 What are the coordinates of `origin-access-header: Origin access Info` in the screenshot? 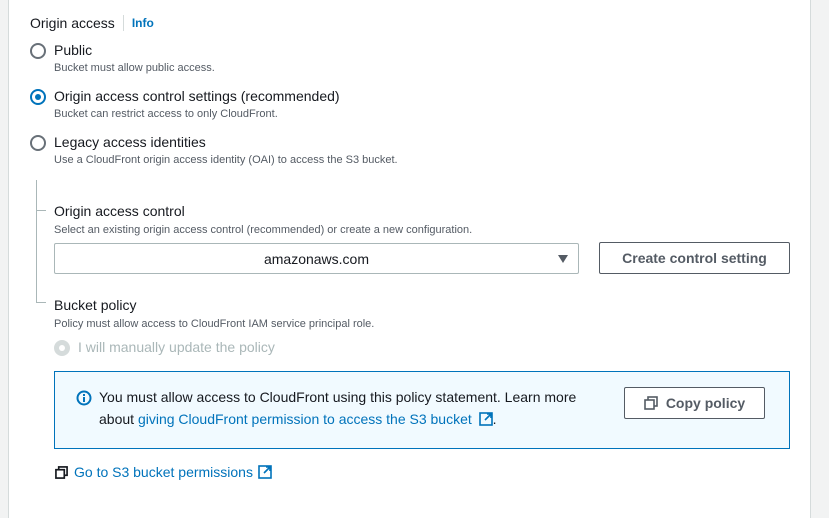 It's located at (92, 23).